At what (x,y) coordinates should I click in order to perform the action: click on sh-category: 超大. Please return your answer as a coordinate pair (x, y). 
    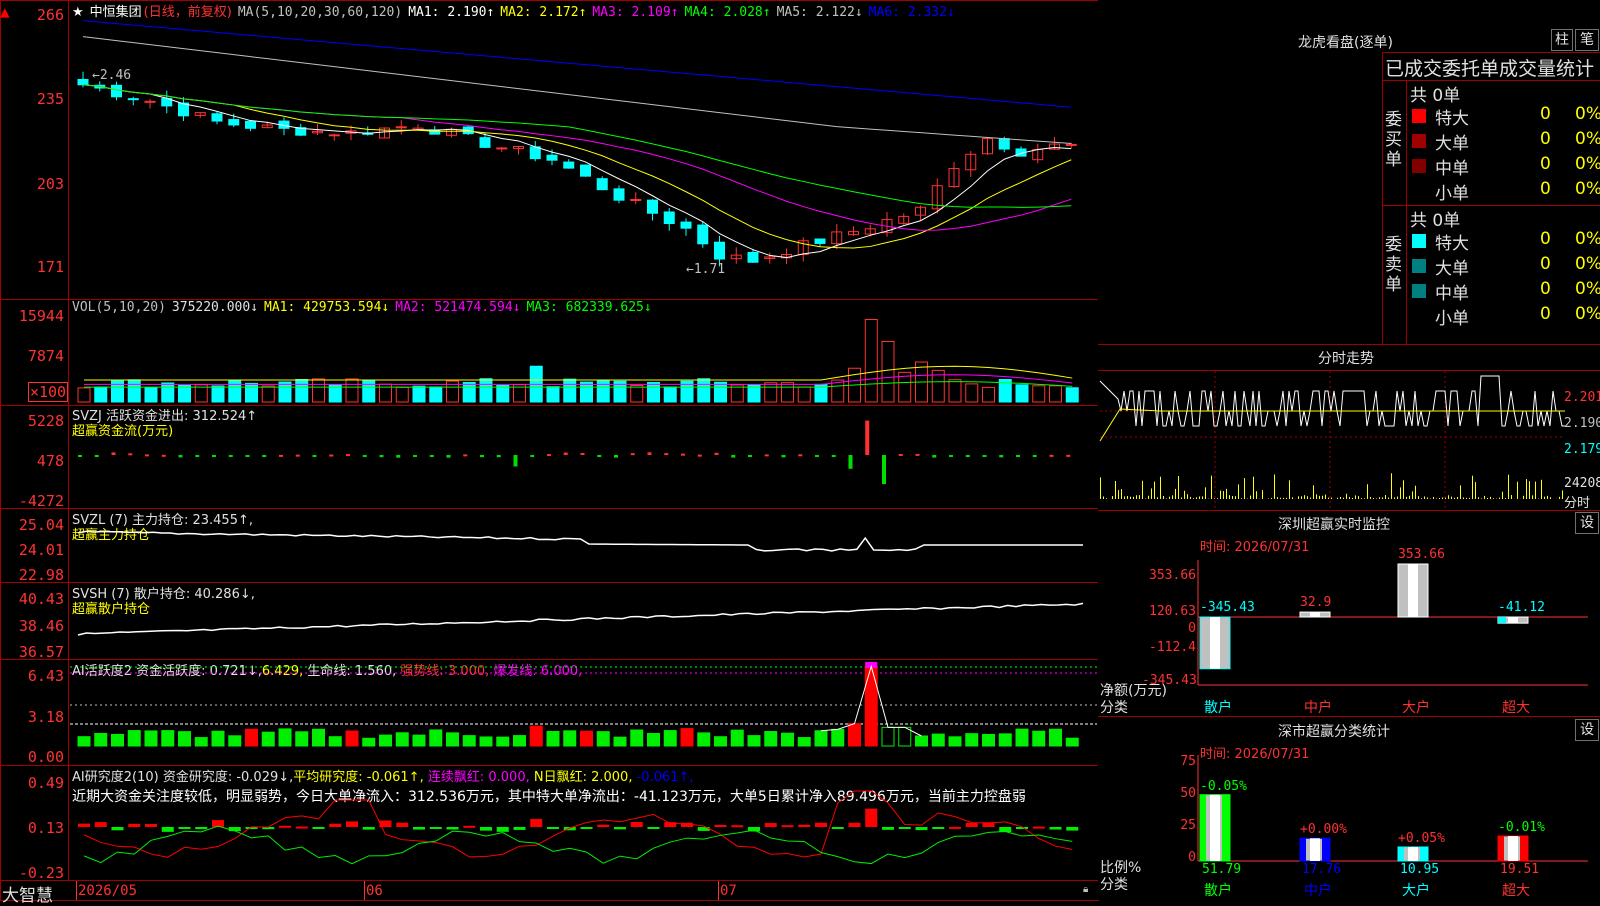
    Looking at the image, I should click on (1516, 890).